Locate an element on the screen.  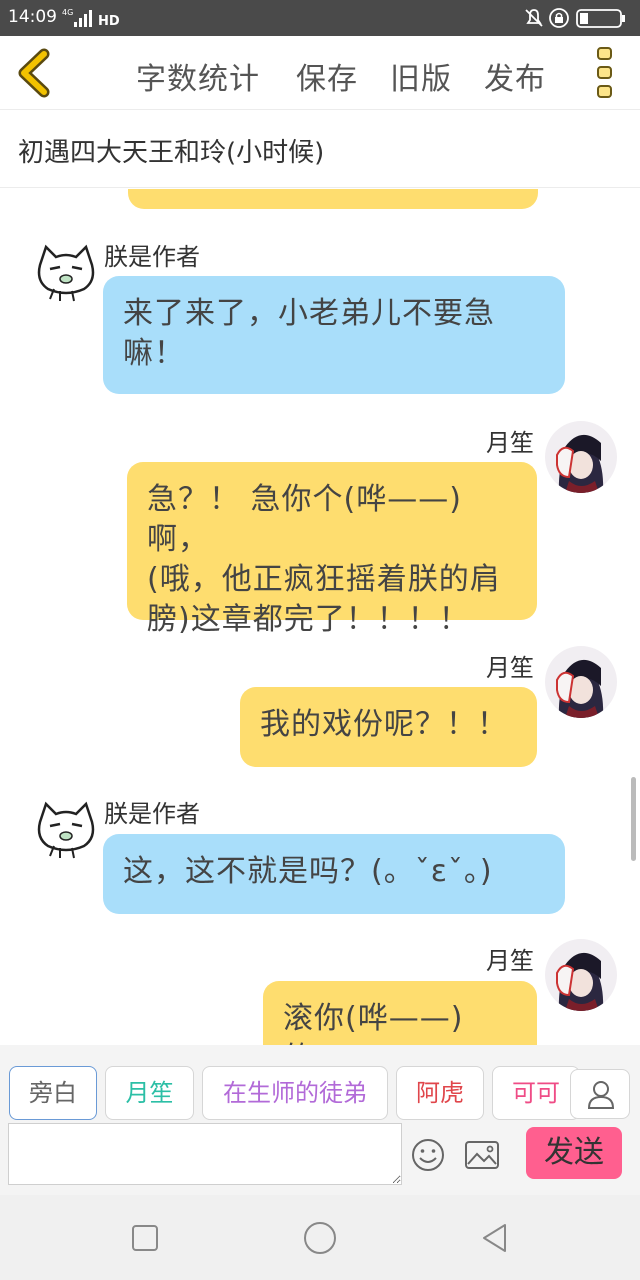
chapter-title-bar: 初遇四大天王和玲(小时候) is located at coordinates (320, 149).